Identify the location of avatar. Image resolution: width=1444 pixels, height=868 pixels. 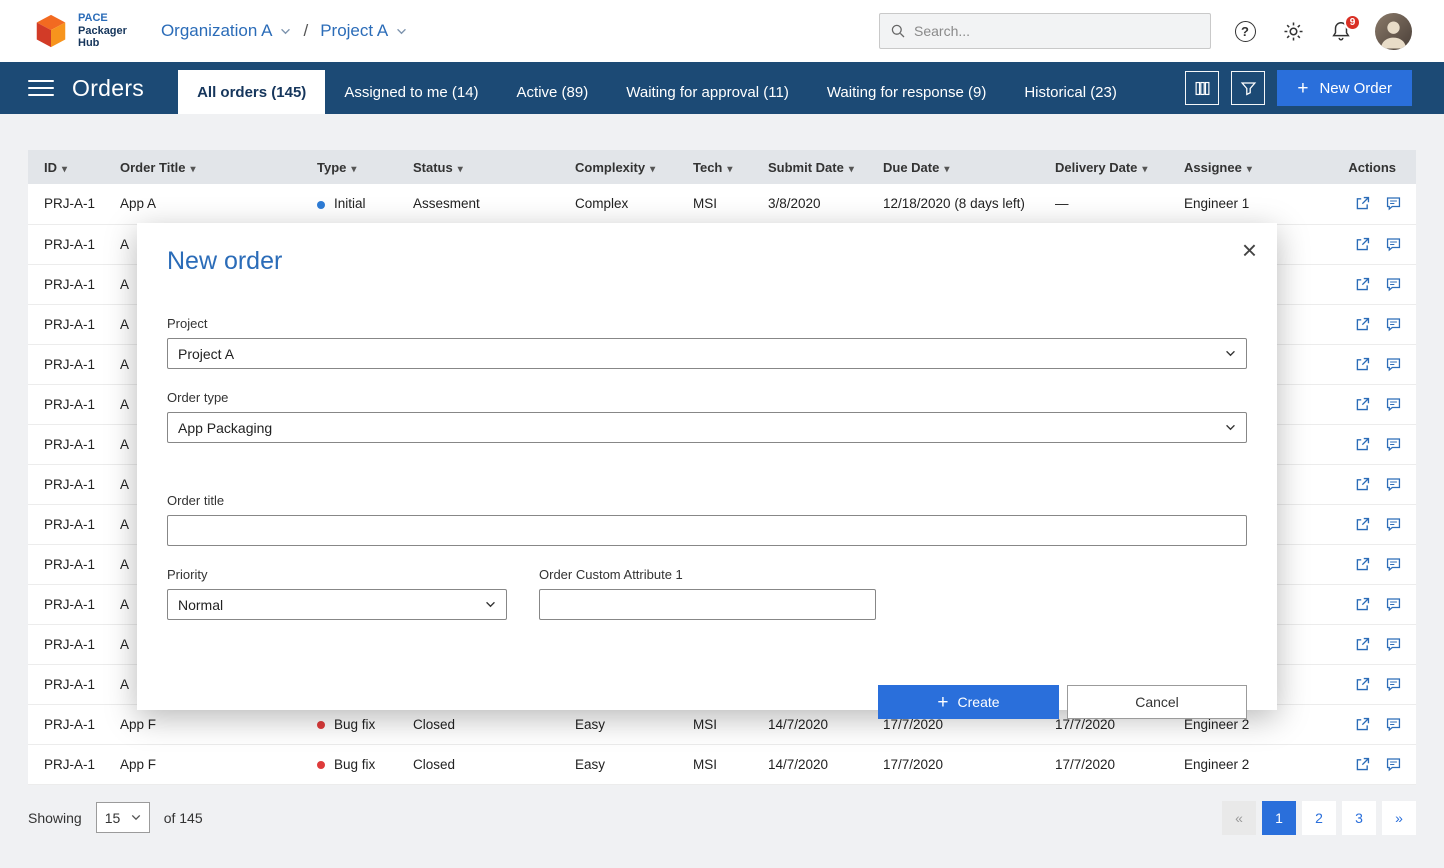
(1393, 31).